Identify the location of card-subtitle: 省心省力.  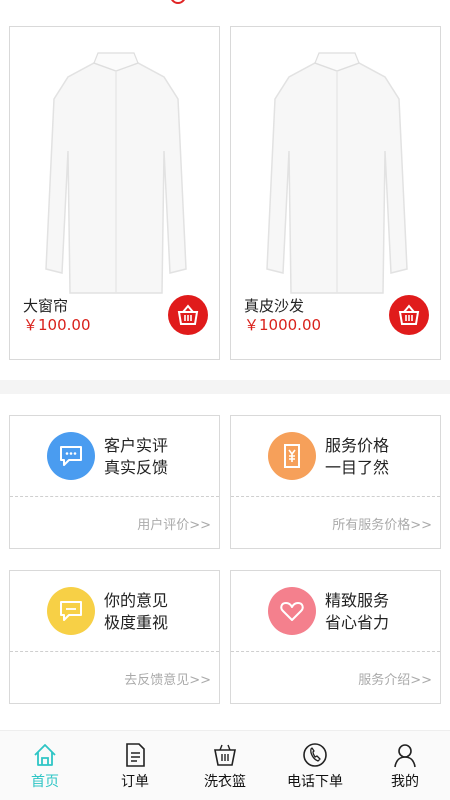
(357, 622).